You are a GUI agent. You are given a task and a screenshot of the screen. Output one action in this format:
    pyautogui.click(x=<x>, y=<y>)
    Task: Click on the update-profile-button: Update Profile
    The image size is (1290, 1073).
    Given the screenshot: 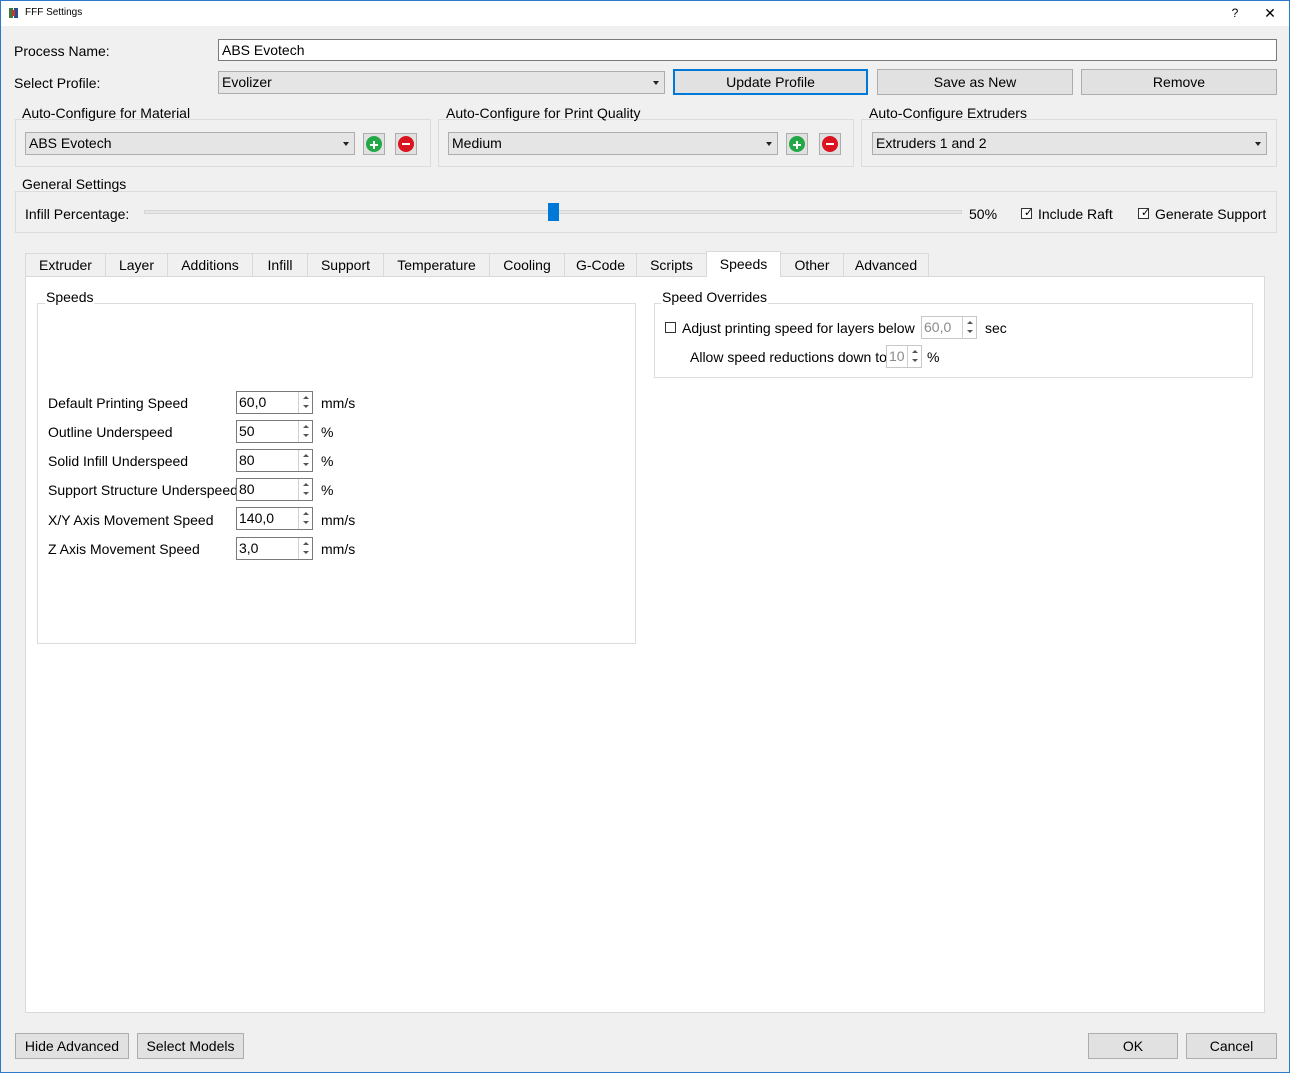 What is the action you would take?
    pyautogui.click(x=770, y=82)
    